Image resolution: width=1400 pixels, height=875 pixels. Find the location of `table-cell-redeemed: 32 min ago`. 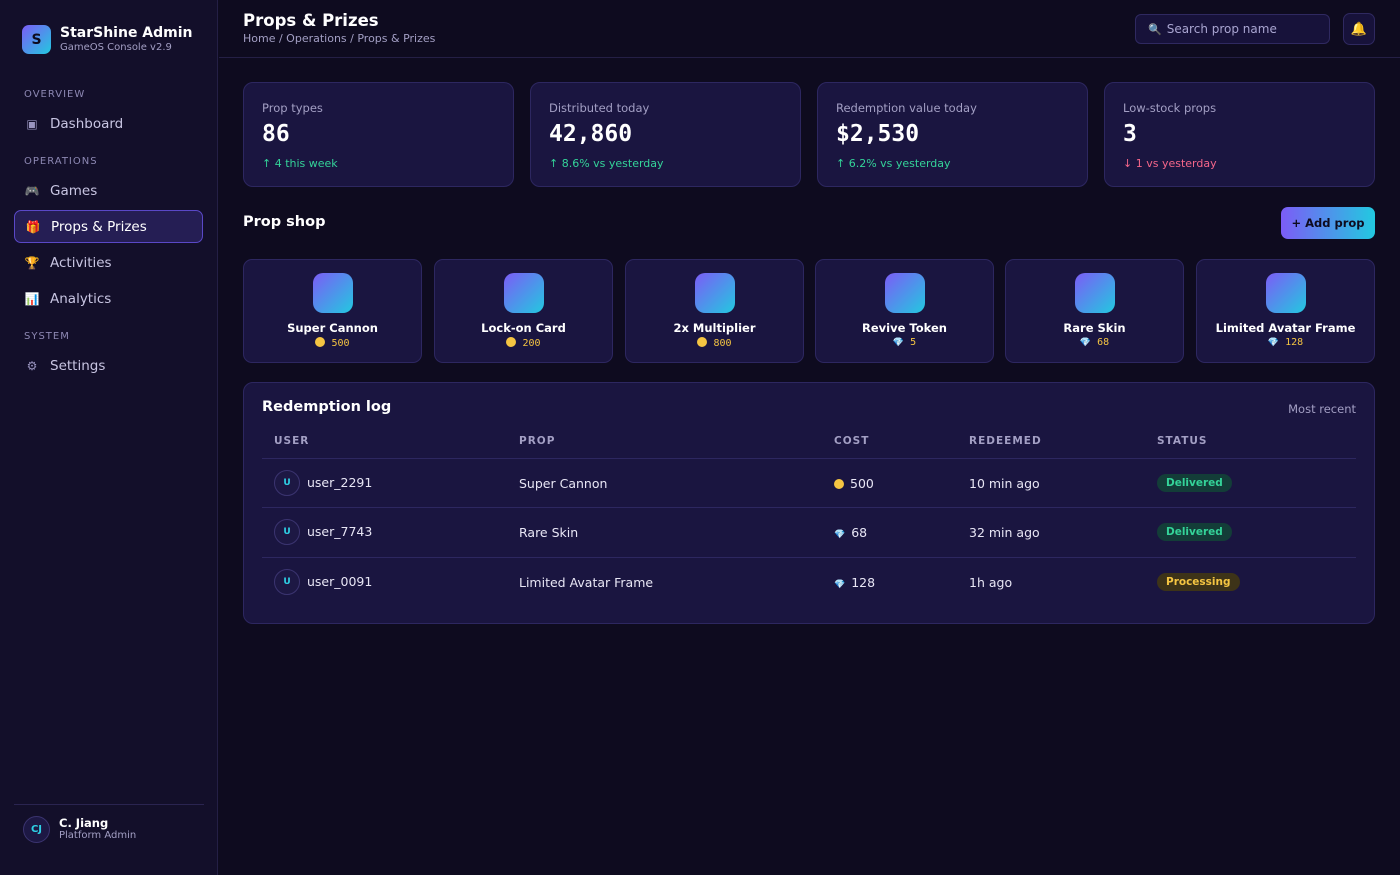

table-cell-redeemed: 32 min ago is located at coordinates (1004, 532).